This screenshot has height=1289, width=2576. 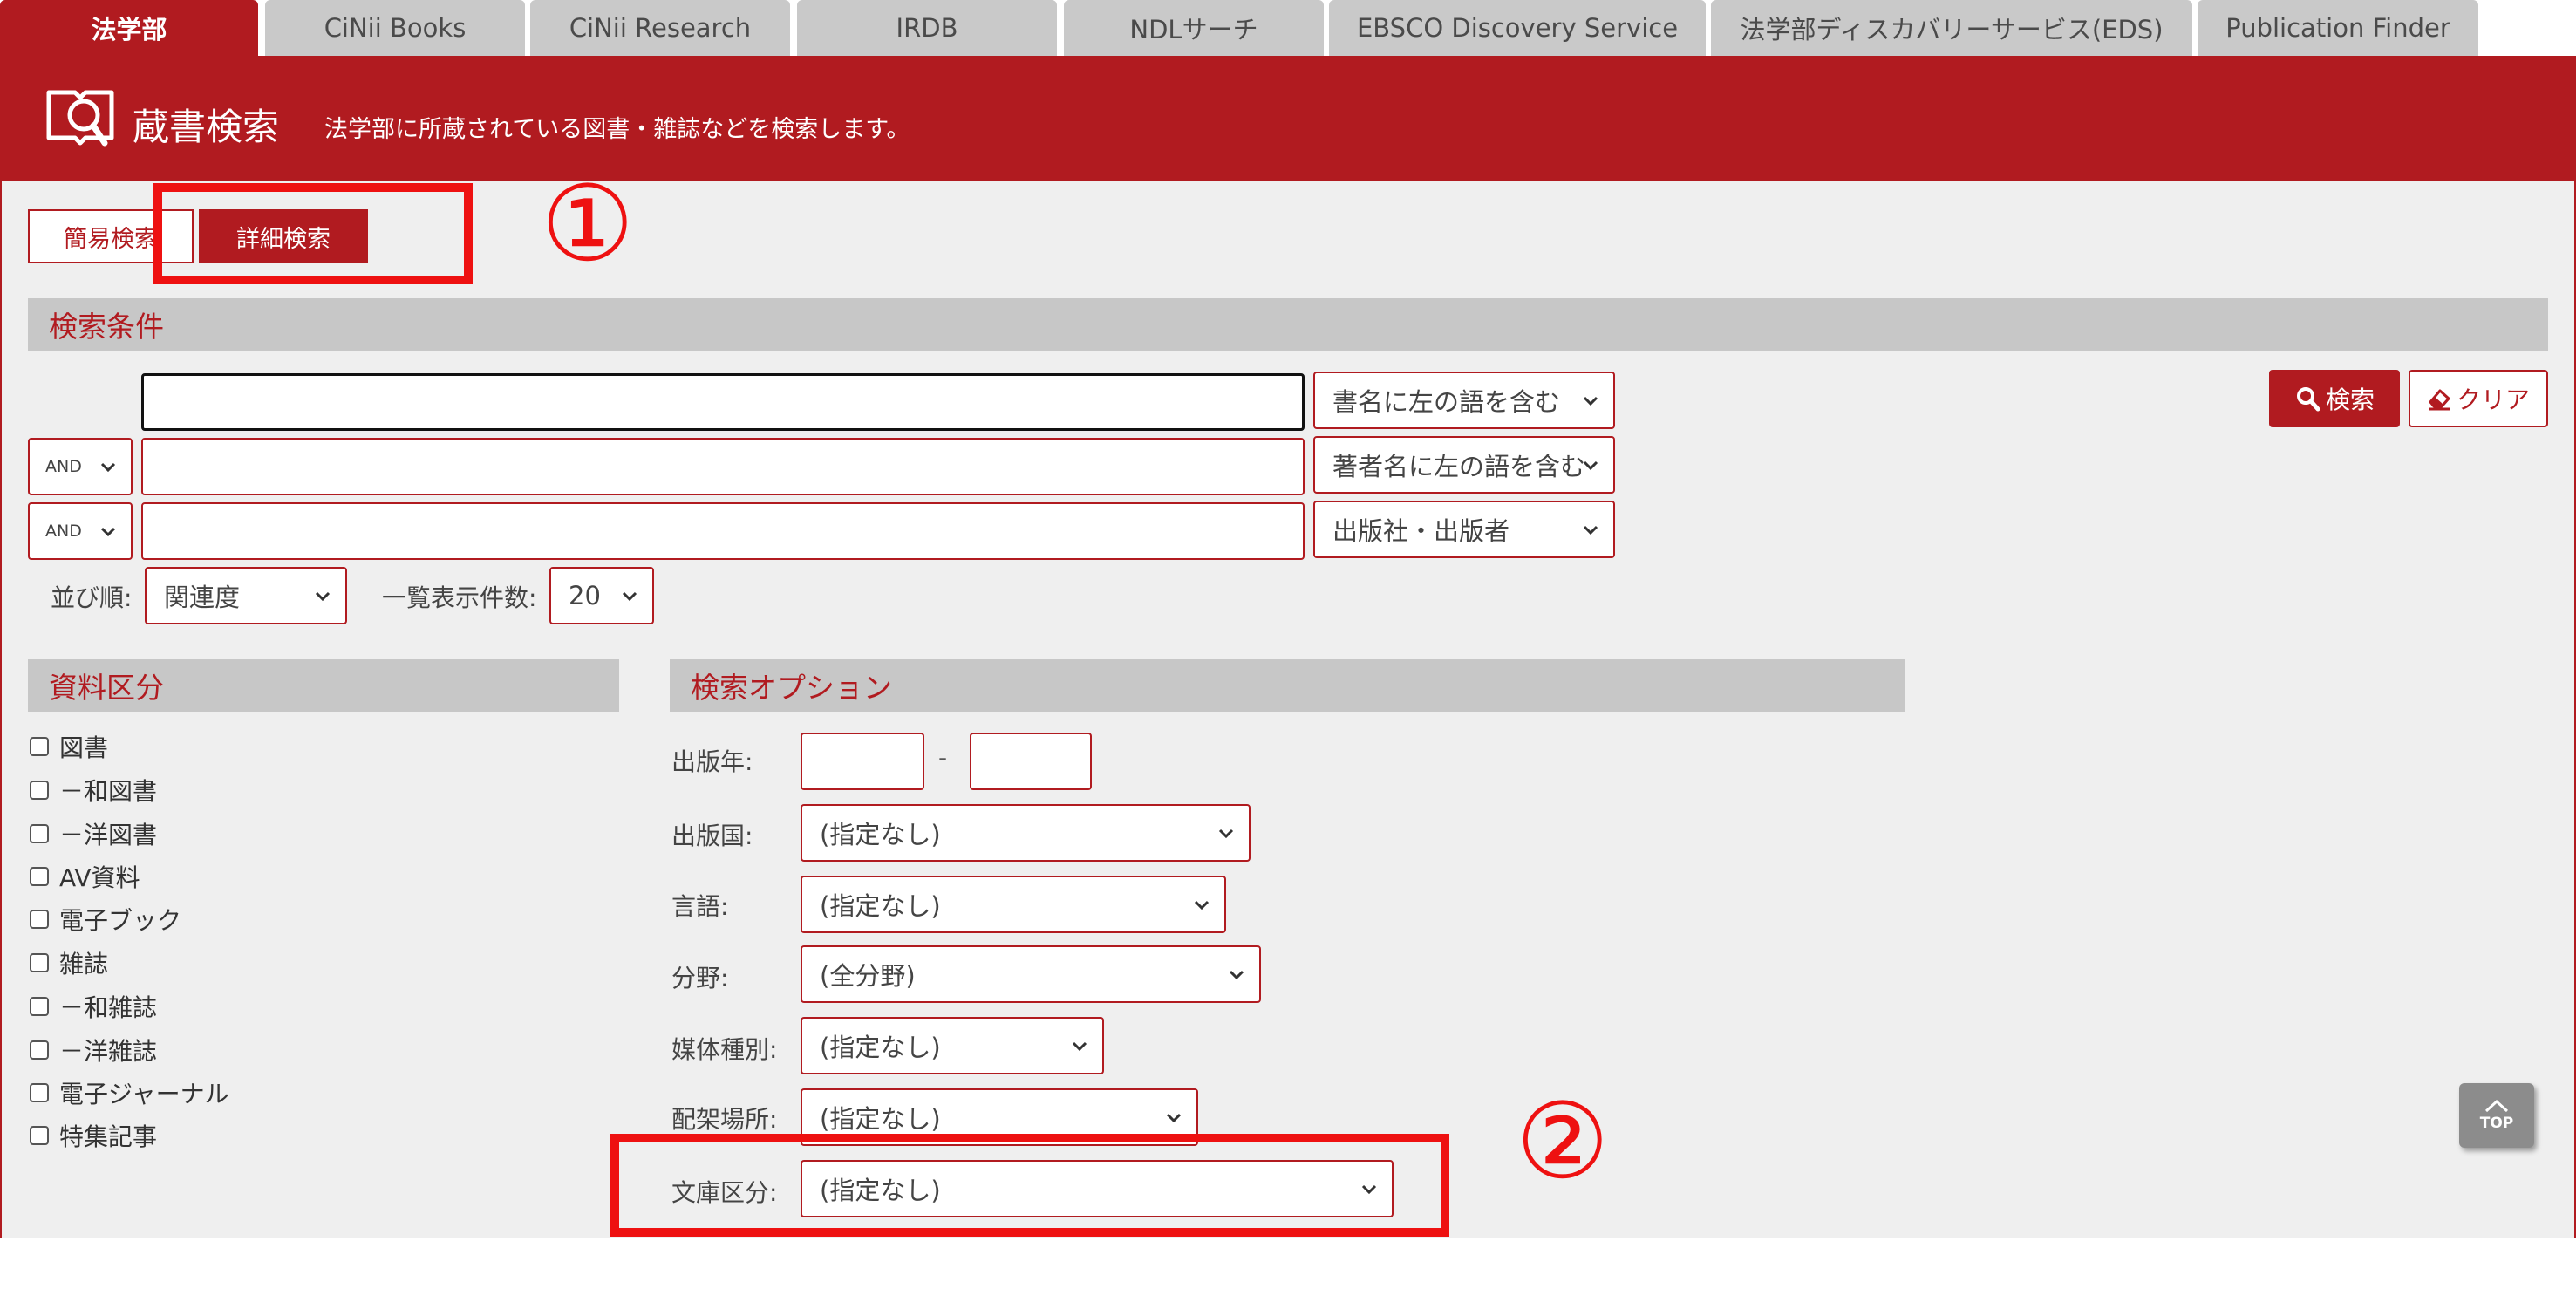 I want to click on subject-field-select-value: (全分野), so click(x=868, y=976).